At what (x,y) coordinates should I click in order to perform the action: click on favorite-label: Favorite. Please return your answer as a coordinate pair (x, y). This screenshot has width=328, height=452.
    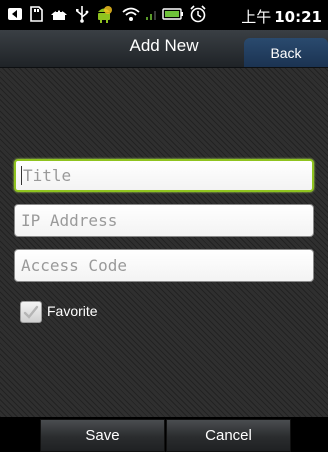
    Looking at the image, I should click on (72, 311).